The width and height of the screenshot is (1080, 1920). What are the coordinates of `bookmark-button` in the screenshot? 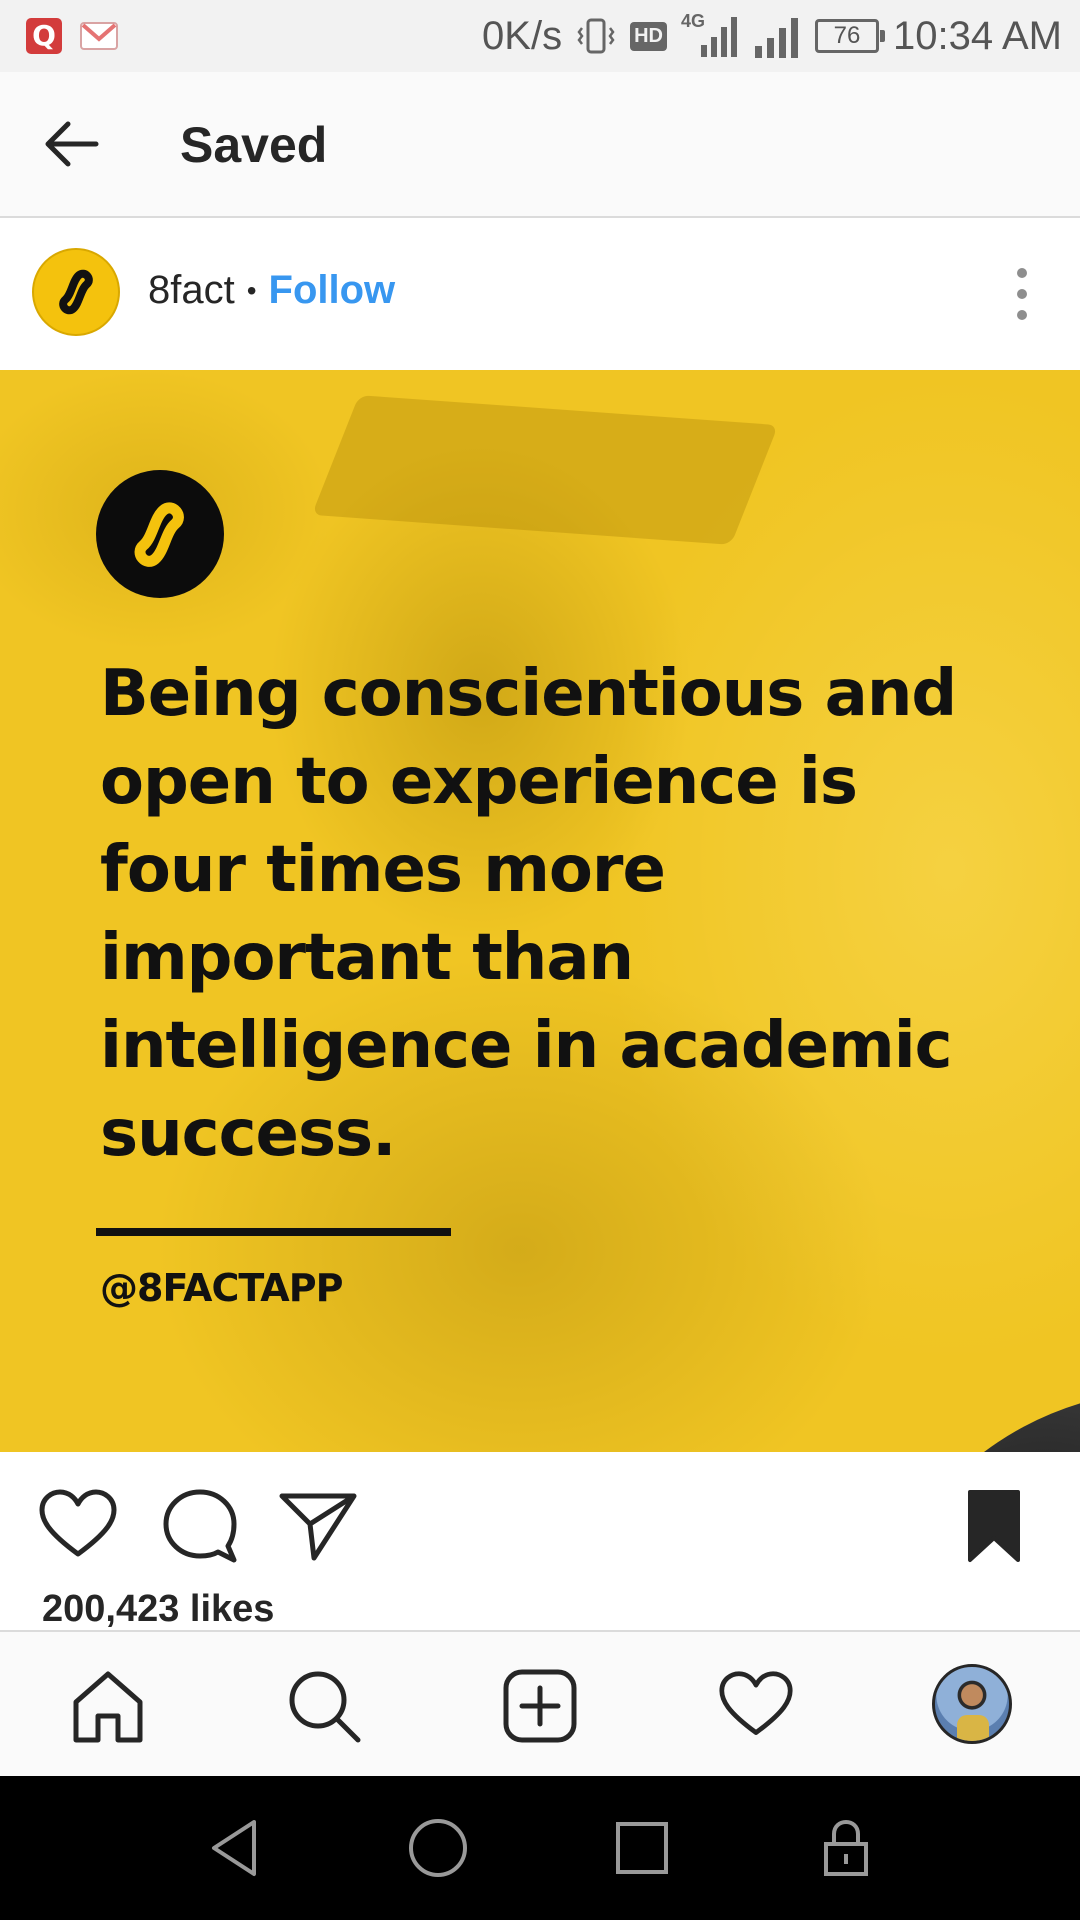 It's located at (1004, 1526).